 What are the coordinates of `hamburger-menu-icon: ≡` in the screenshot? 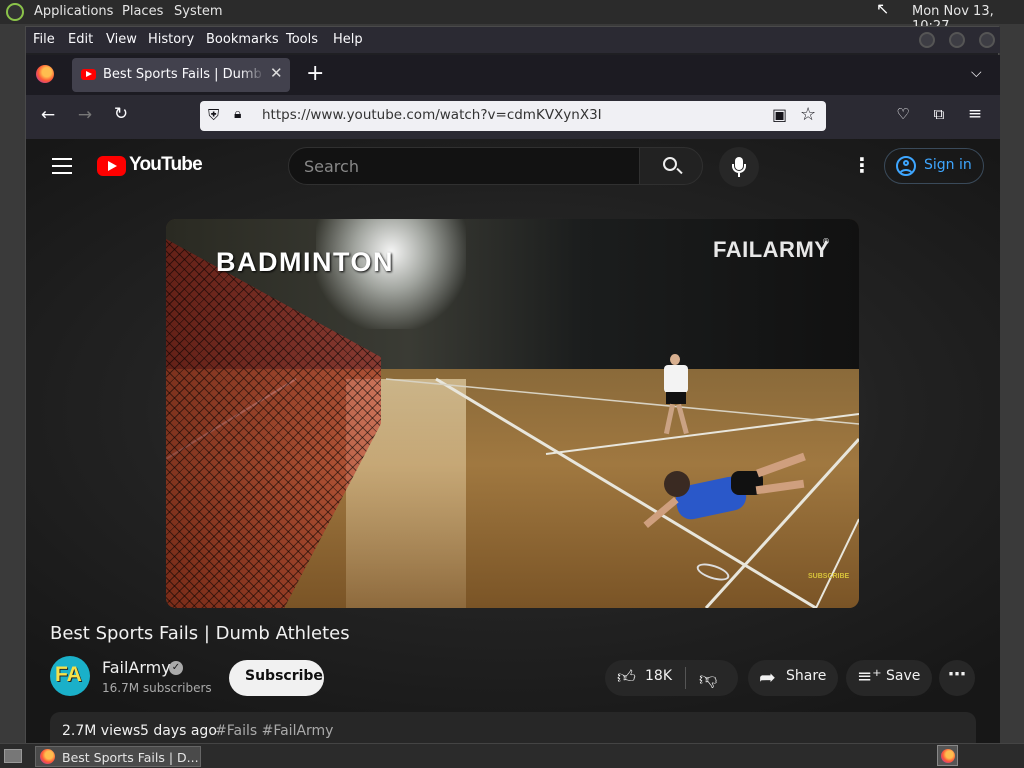 It's located at (975, 114).